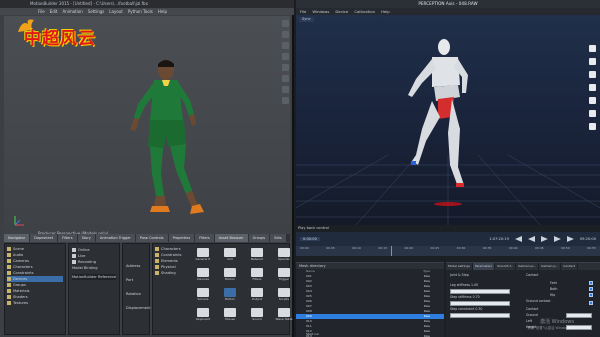  I want to click on both-checkbox, so click(591, 289).